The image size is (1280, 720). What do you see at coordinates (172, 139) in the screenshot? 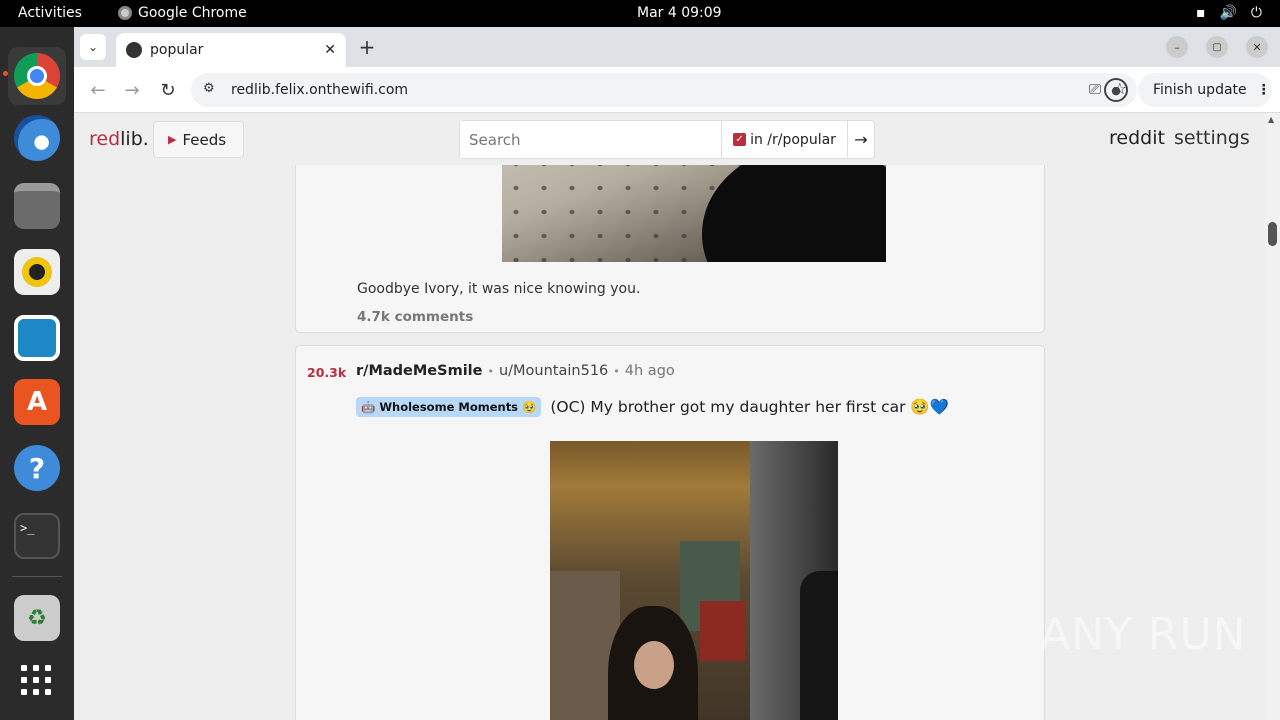
I see `play-icon: ▶` at bounding box center [172, 139].